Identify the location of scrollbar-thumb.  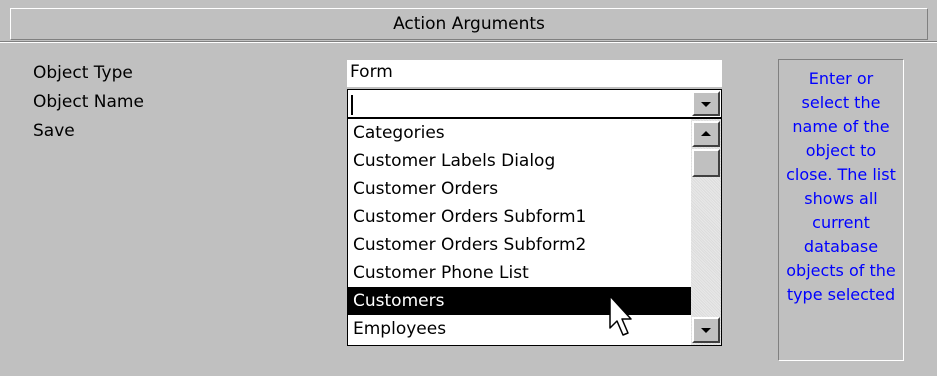
(706, 163).